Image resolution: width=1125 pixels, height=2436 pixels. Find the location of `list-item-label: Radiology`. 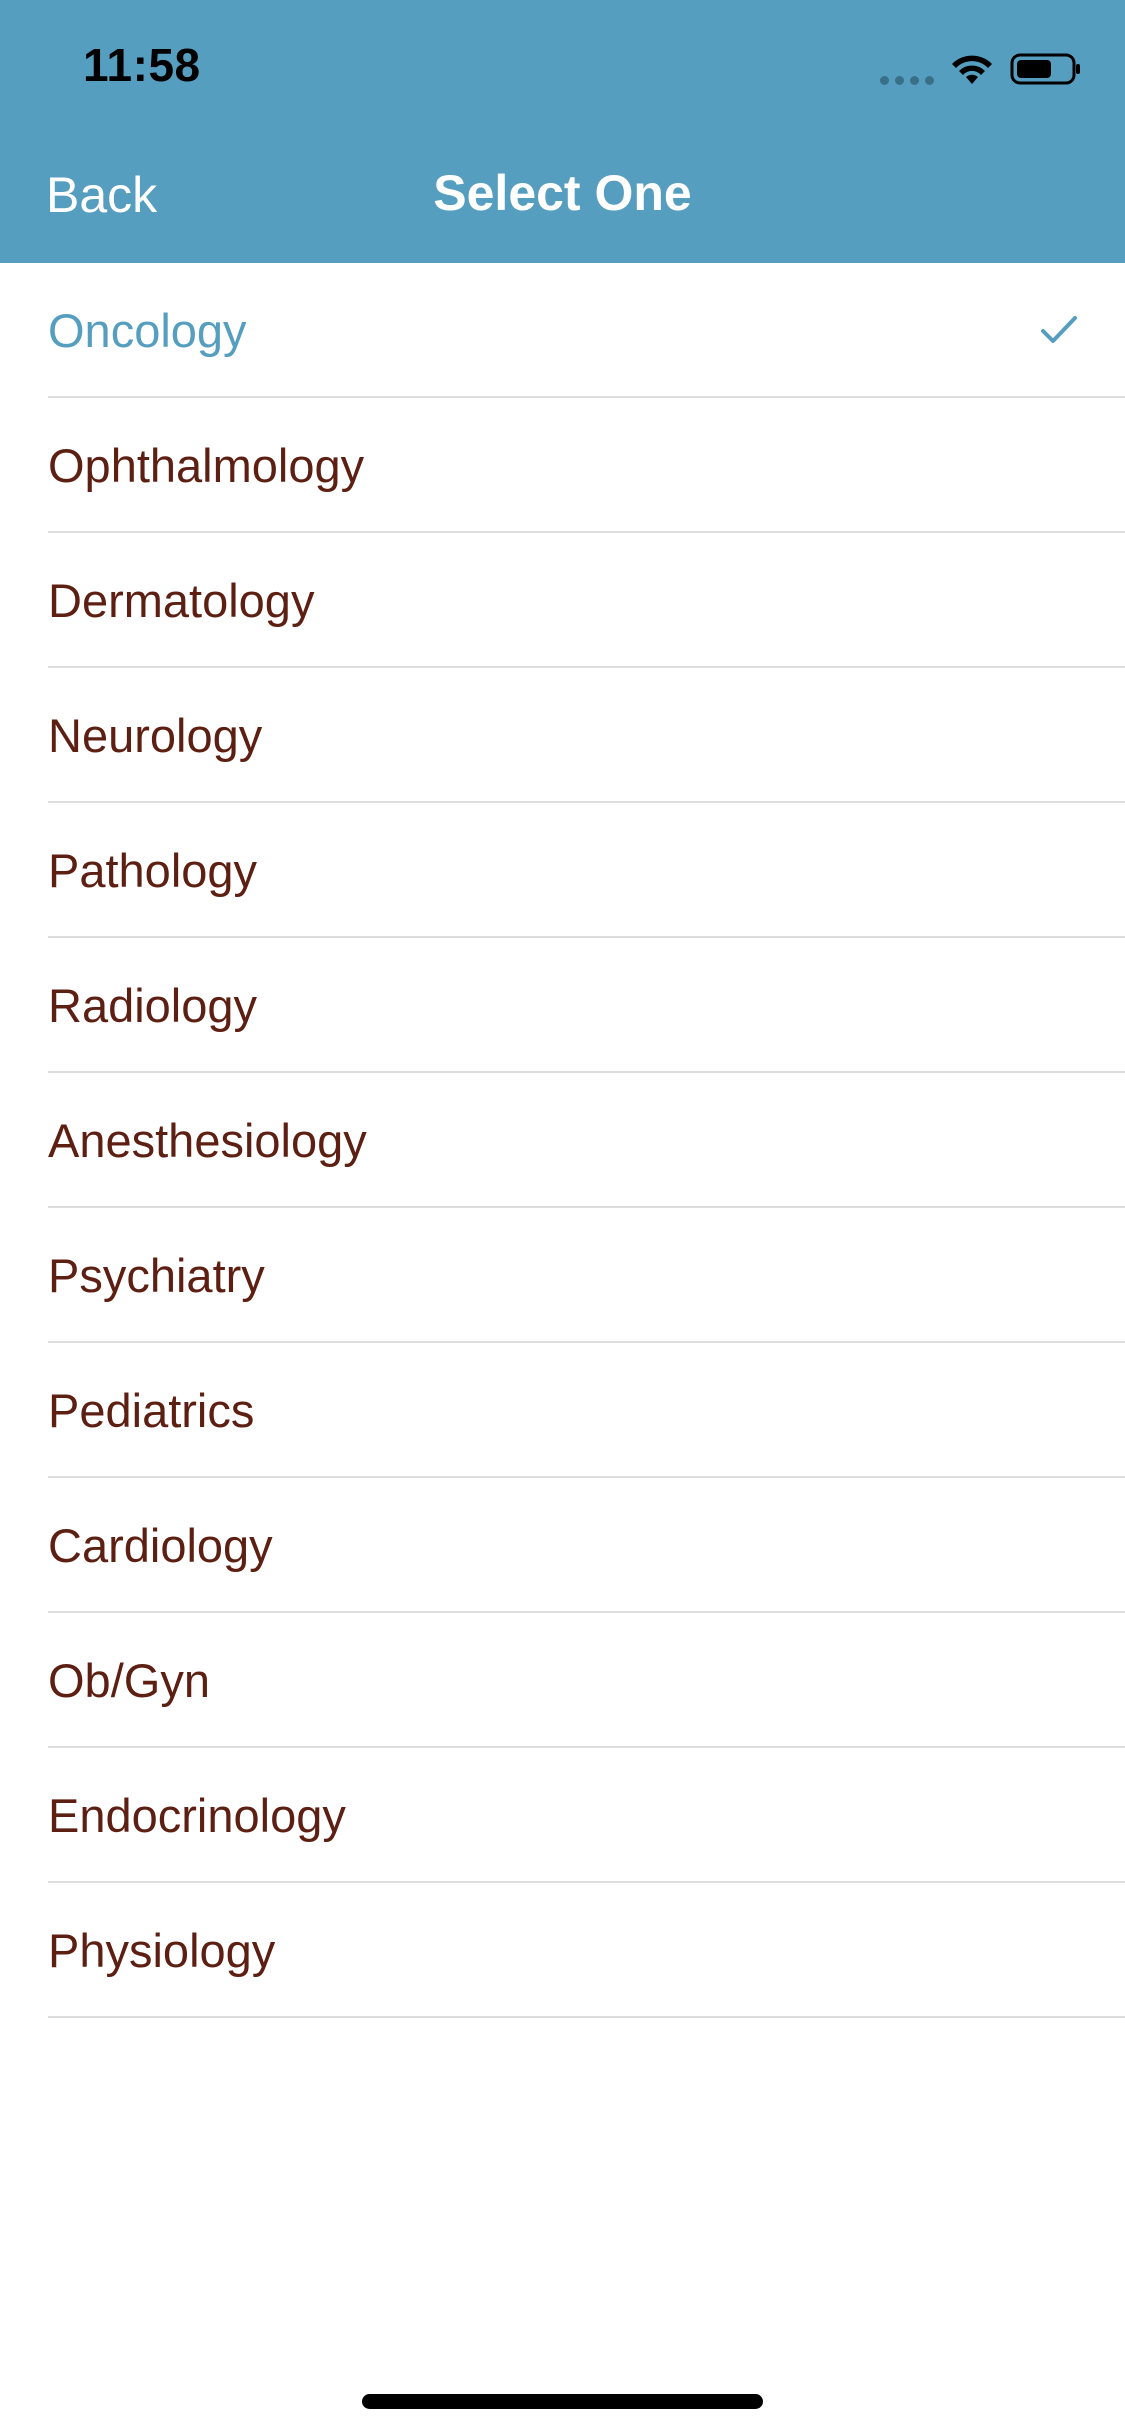

list-item-label: Radiology is located at coordinates (153, 1005).